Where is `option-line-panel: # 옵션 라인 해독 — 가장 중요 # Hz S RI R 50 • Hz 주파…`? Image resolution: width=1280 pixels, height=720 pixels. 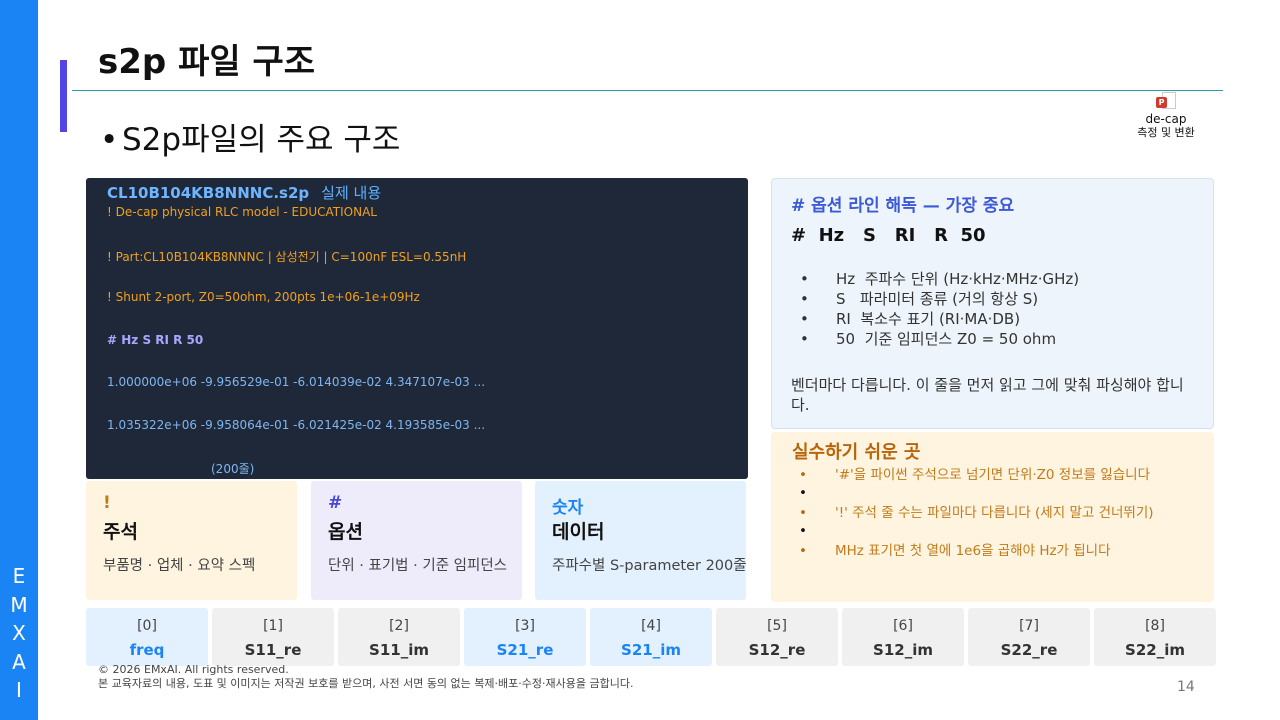
option-line-panel: # 옵션 라인 해독 — 가장 중요 # Hz S RI R 50 • Hz 주파… is located at coordinates (992, 303).